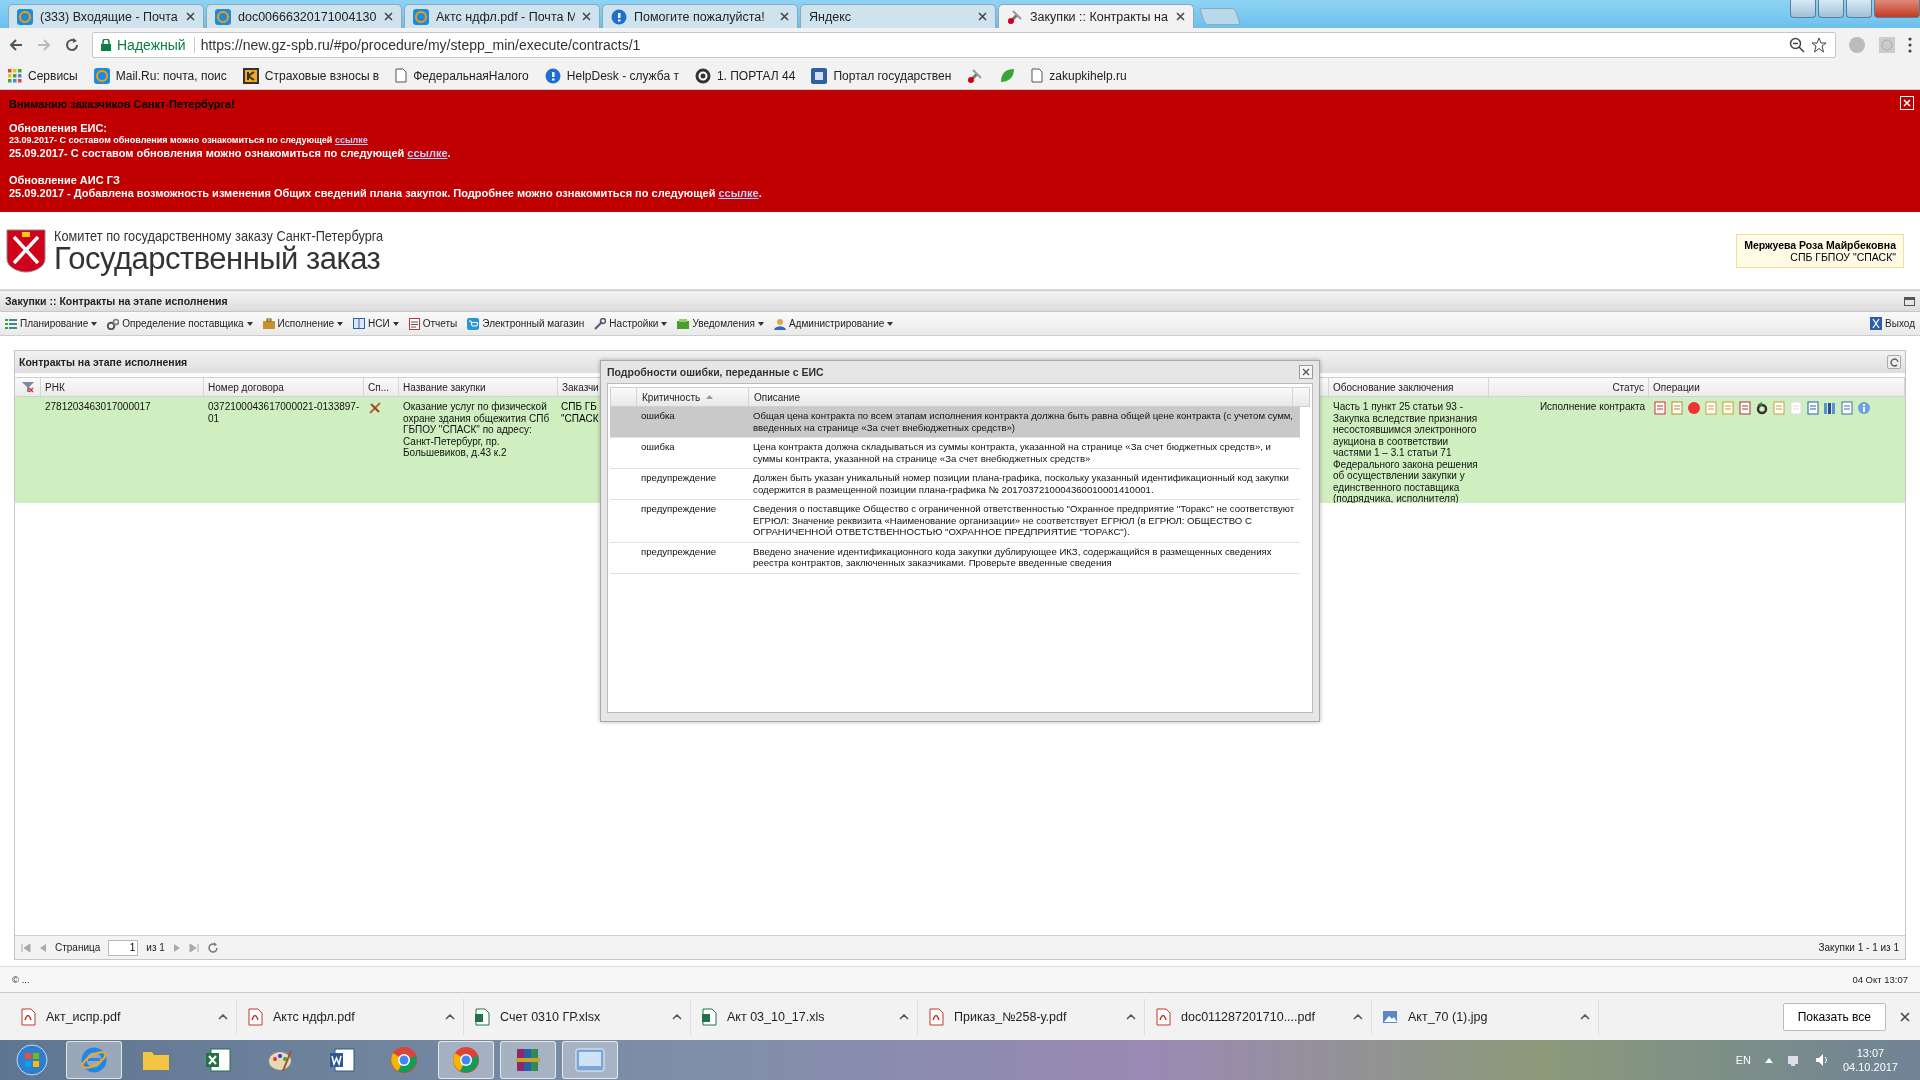 This screenshot has height=1080, width=1920. What do you see at coordinates (43, 75) in the screenshot?
I see `bookmark: Сервисы` at bounding box center [43, 75].